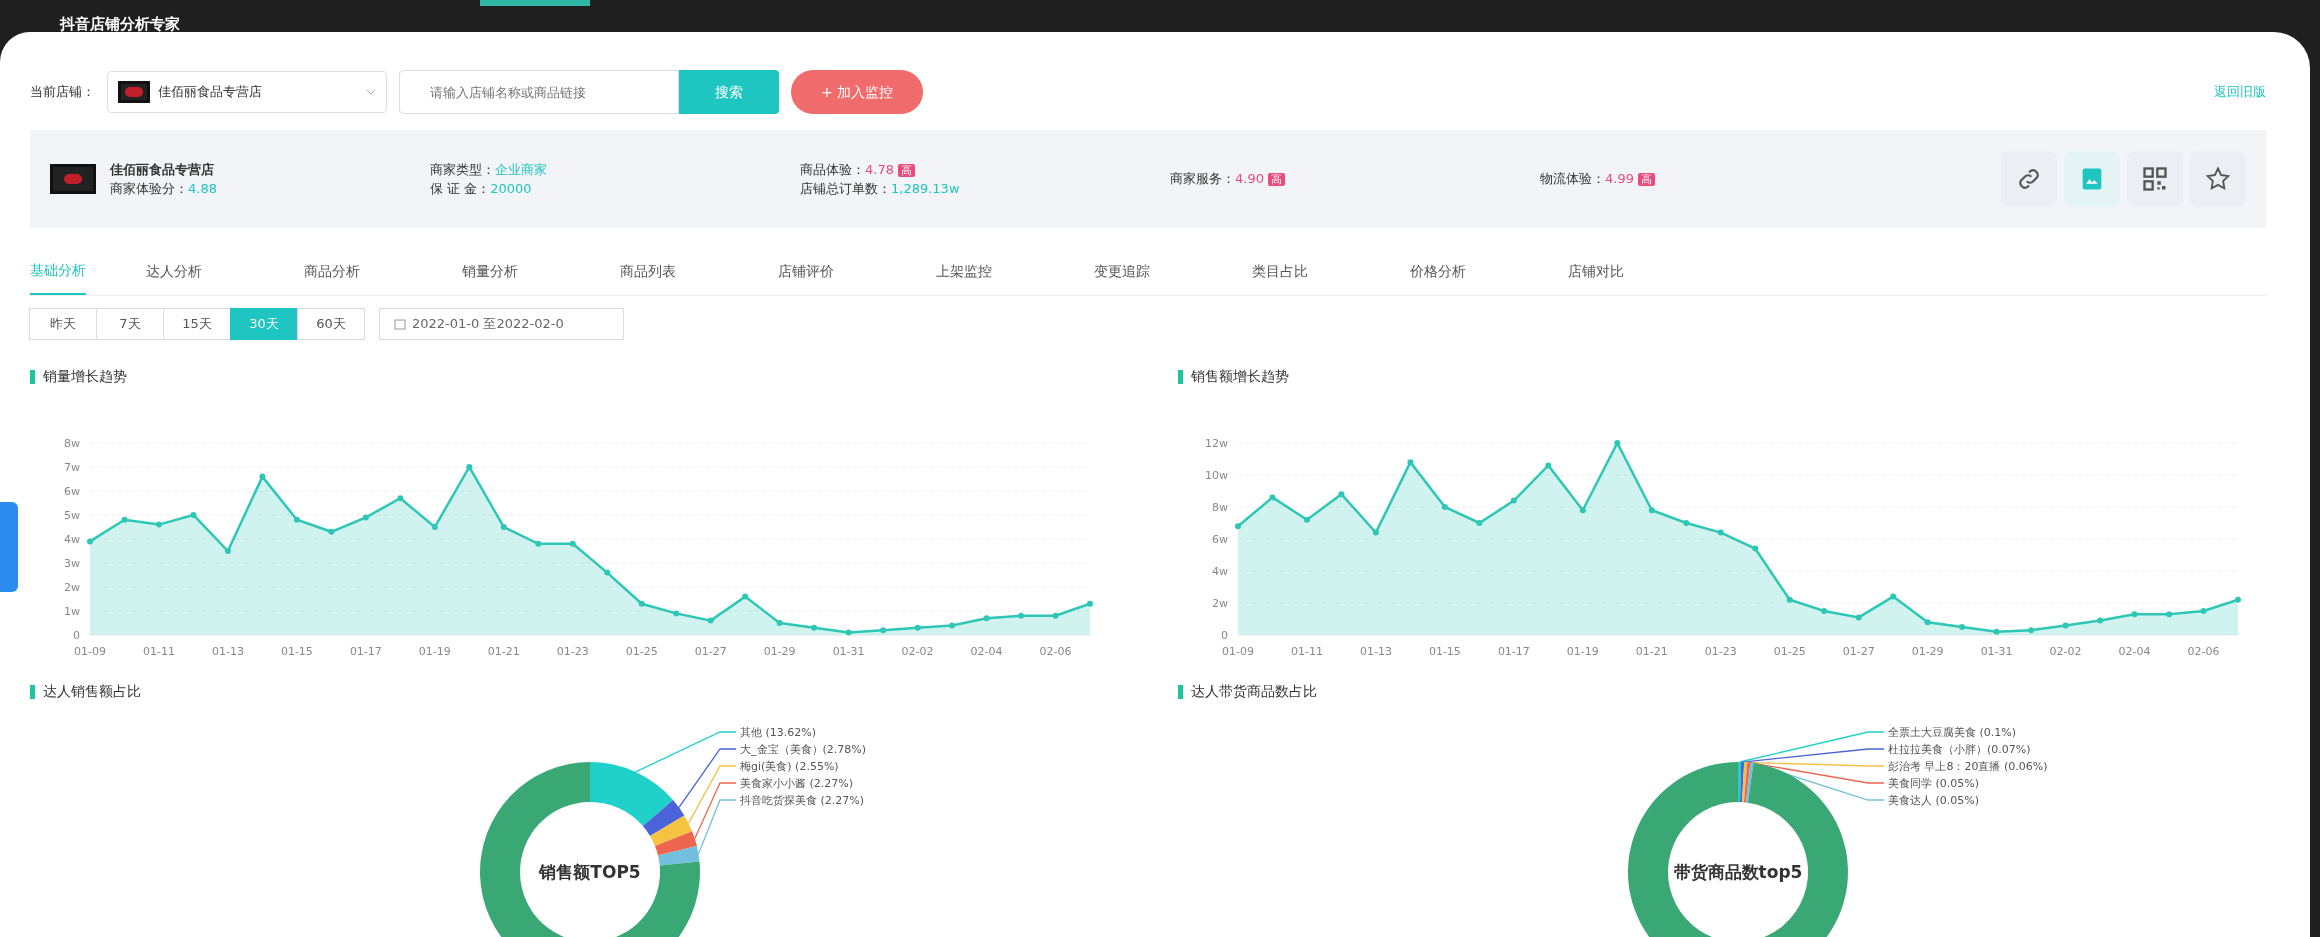 Image resolution: width=2320 pixels, height=937 pixels. What do you see at coordinates (1858, 651) in the screenshot?
I see `axis-label: 01-27` at bounding box center [1858, 651].